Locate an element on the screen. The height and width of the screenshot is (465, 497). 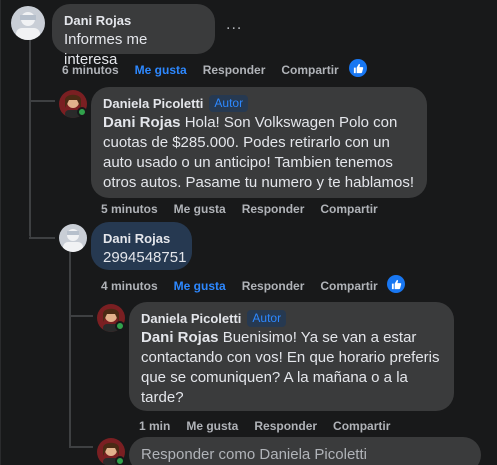
comment-actions: 6 minutos Me gusta Responder Compartir is located at coordinates (208, 70).